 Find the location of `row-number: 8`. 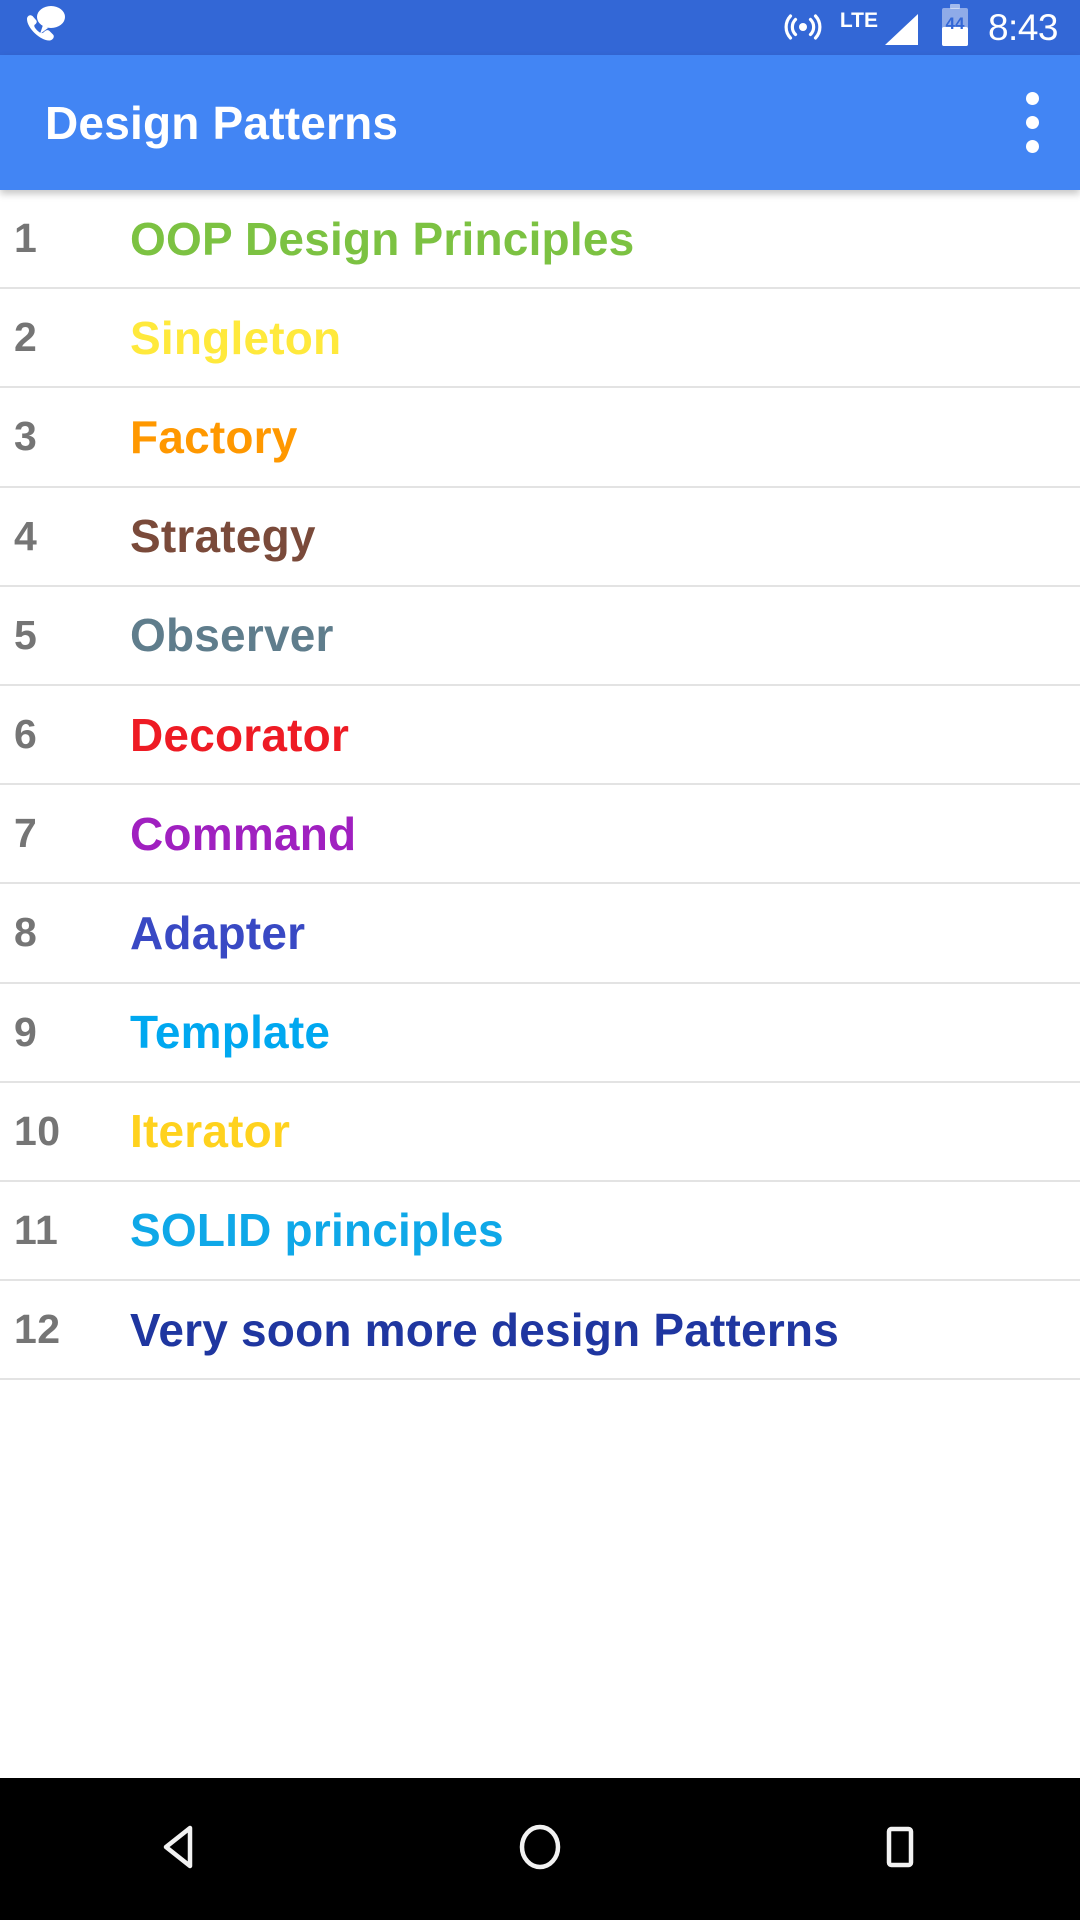

row-number: 8 is located at coordinates (26, 932).